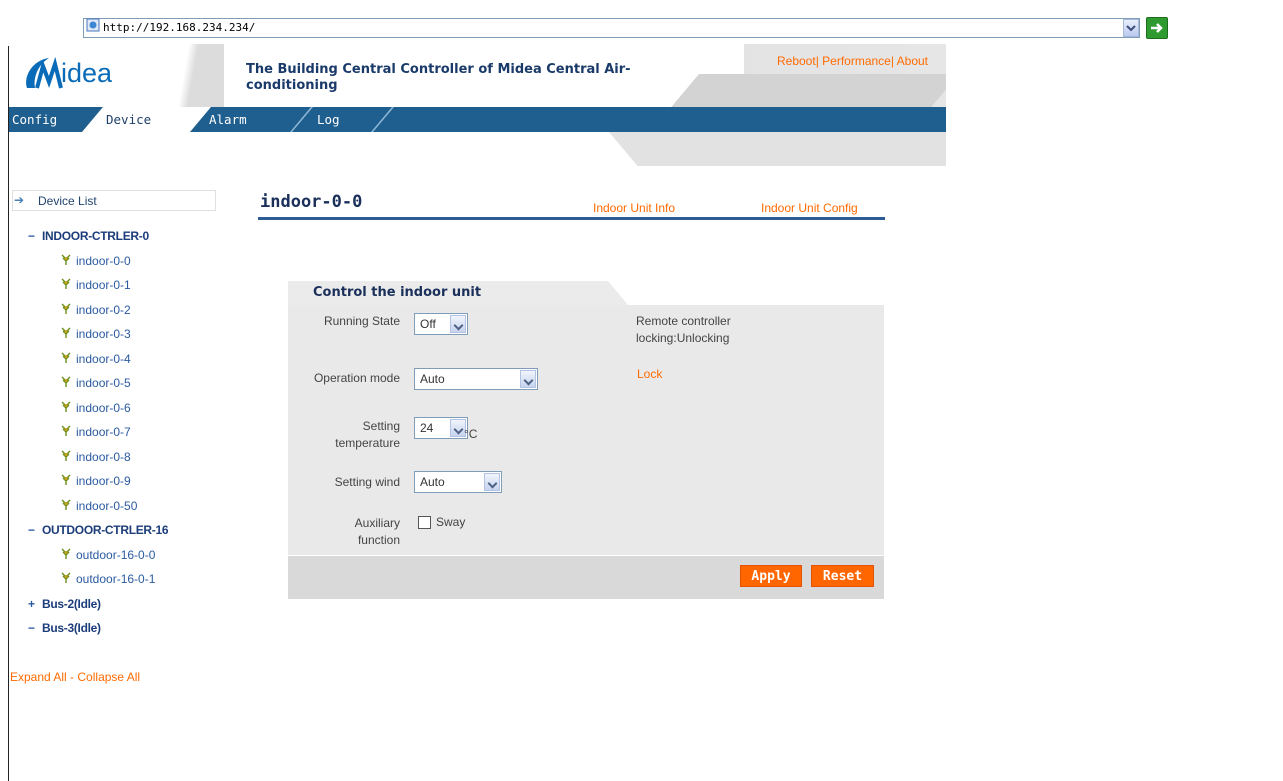  Describe the element at coordinates (228, 119) in the screenshot. I see `tab-alarm: Alarm` at that location.